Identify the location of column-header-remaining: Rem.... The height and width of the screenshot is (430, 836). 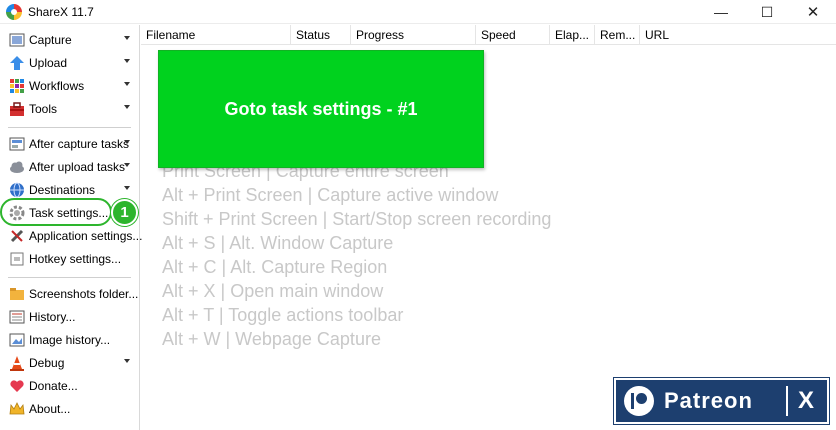
(617, 35).